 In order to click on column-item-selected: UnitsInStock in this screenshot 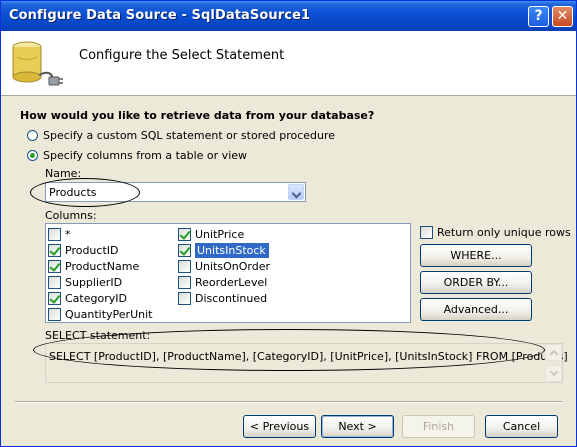, I will do `click(223, 250)`.